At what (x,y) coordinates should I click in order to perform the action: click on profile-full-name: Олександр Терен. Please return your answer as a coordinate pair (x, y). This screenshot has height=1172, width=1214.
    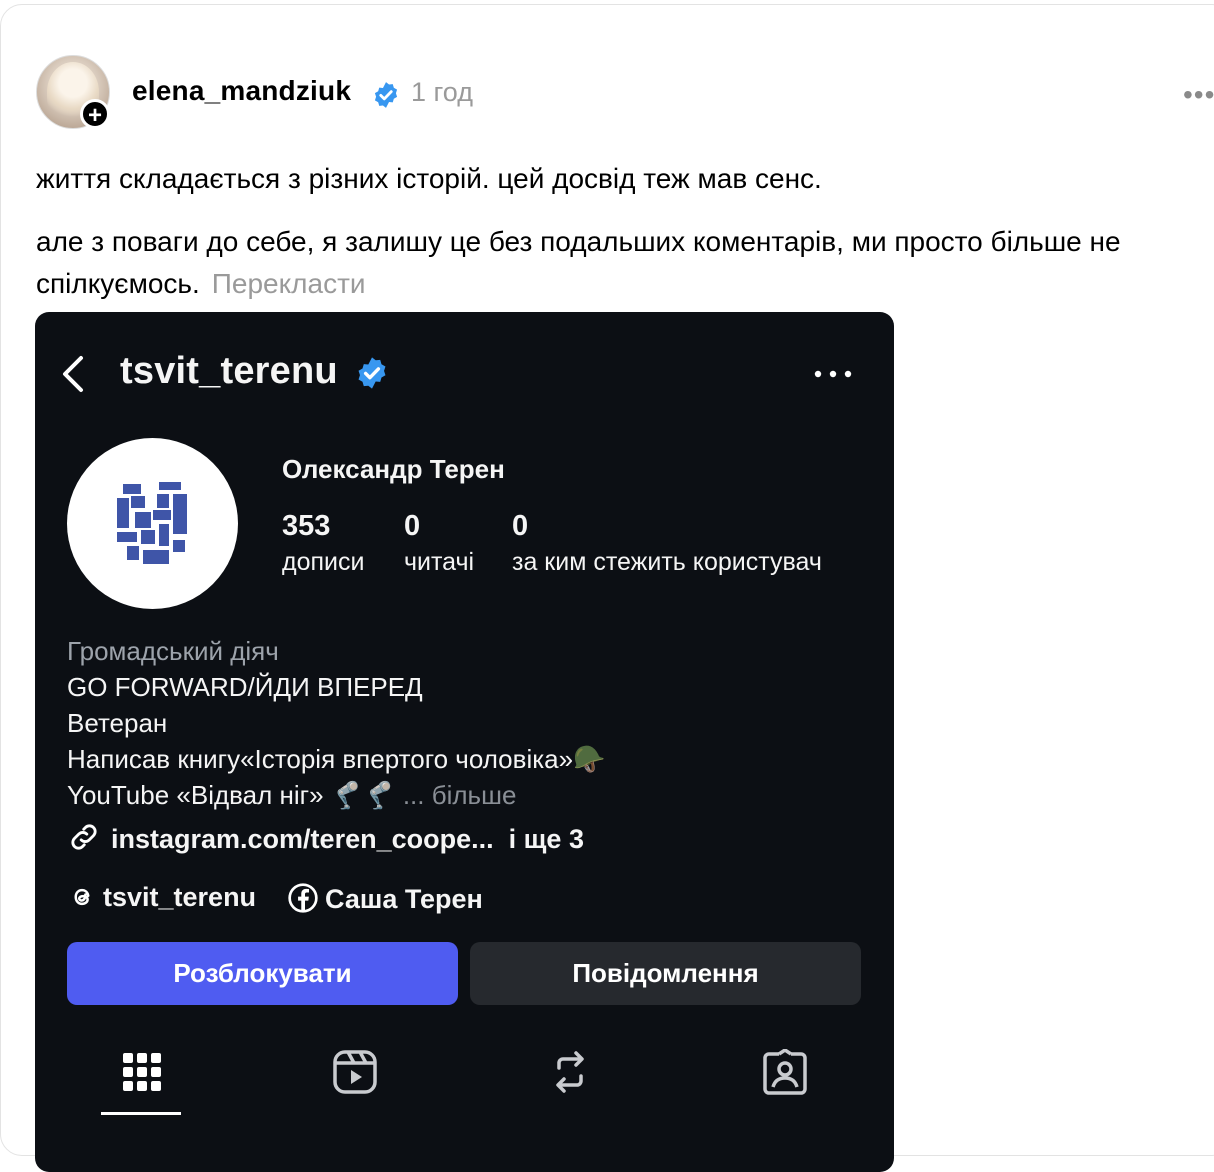
    Looking at the image, I should click on (393, 469).